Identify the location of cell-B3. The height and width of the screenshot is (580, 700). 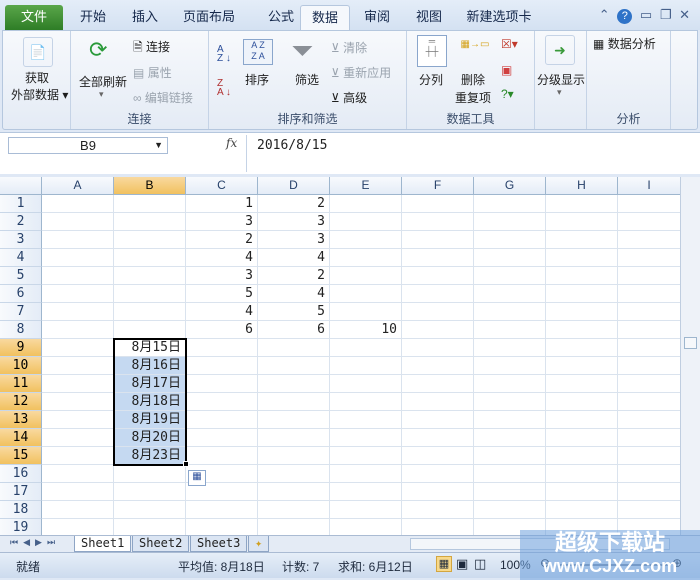
(150, 240).